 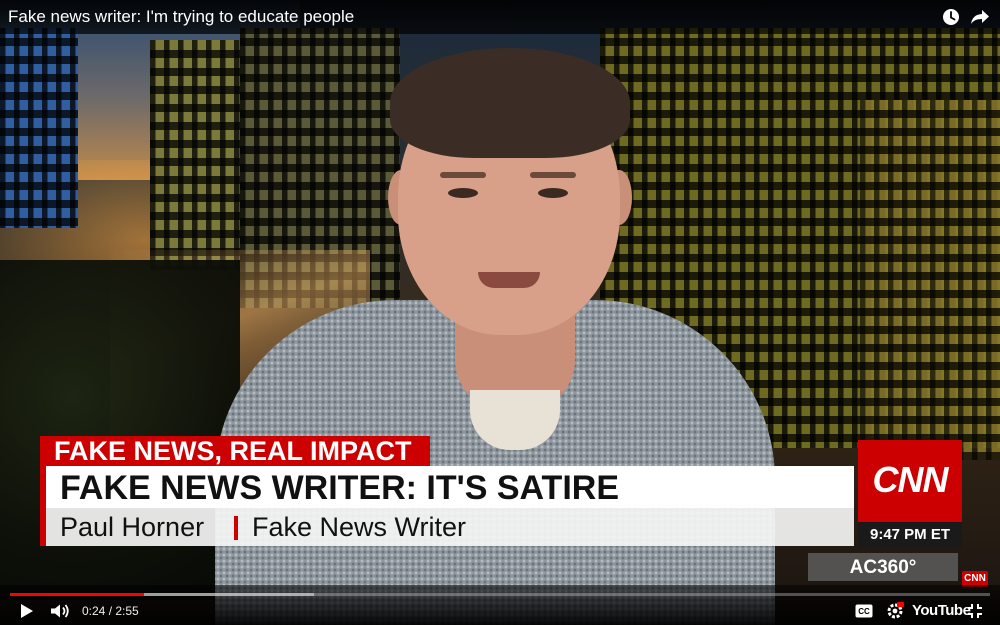 I want to click on show-name-bug: AC360°, so click(x=883, y=567).